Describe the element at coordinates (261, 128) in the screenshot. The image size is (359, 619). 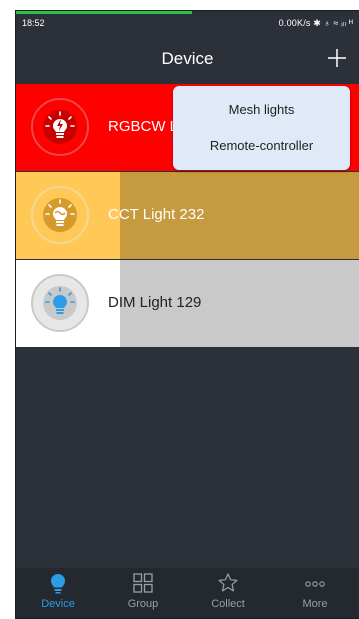
I see `add-menu-popup: Mesh lights Remote-controller` at that location.